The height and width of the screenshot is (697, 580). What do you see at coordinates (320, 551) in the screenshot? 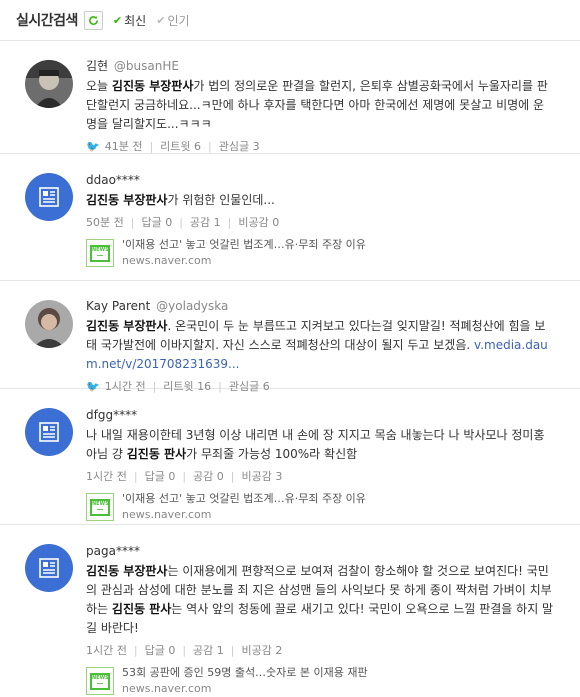
I see `user-line: paga****` at bounding box center [320, 551].